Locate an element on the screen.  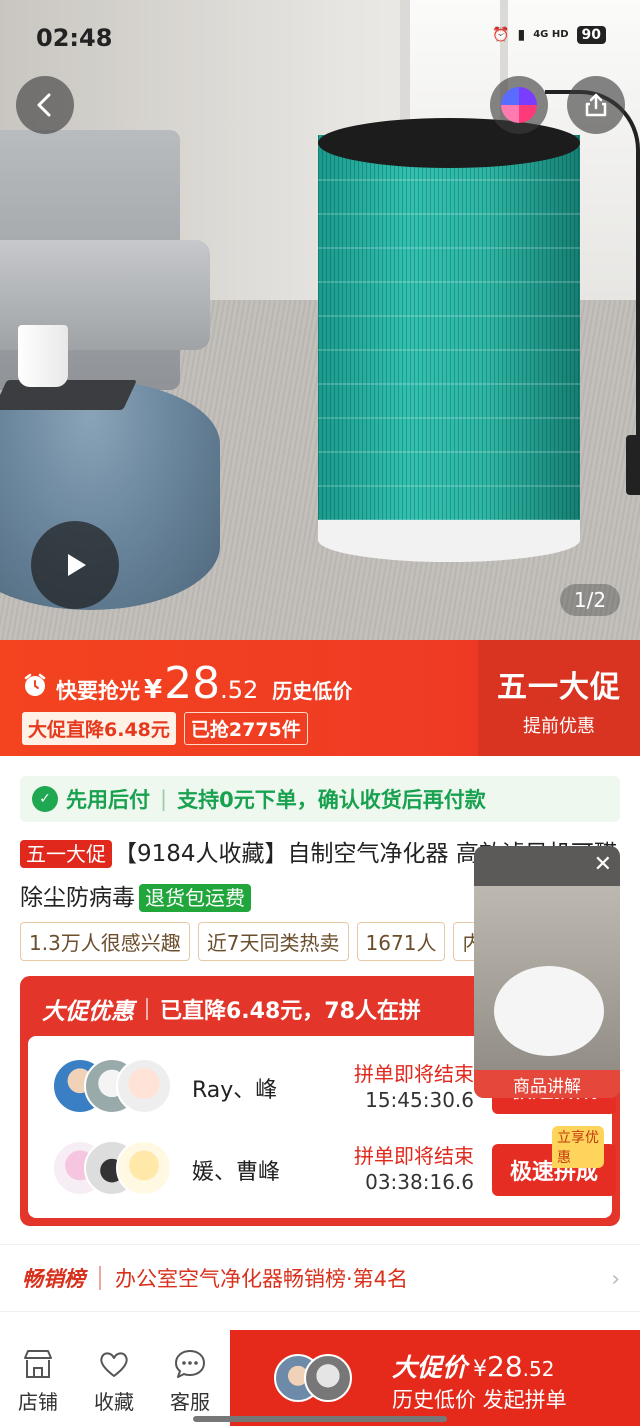
service-label: 客服 is located at coordinates (190, 1402).